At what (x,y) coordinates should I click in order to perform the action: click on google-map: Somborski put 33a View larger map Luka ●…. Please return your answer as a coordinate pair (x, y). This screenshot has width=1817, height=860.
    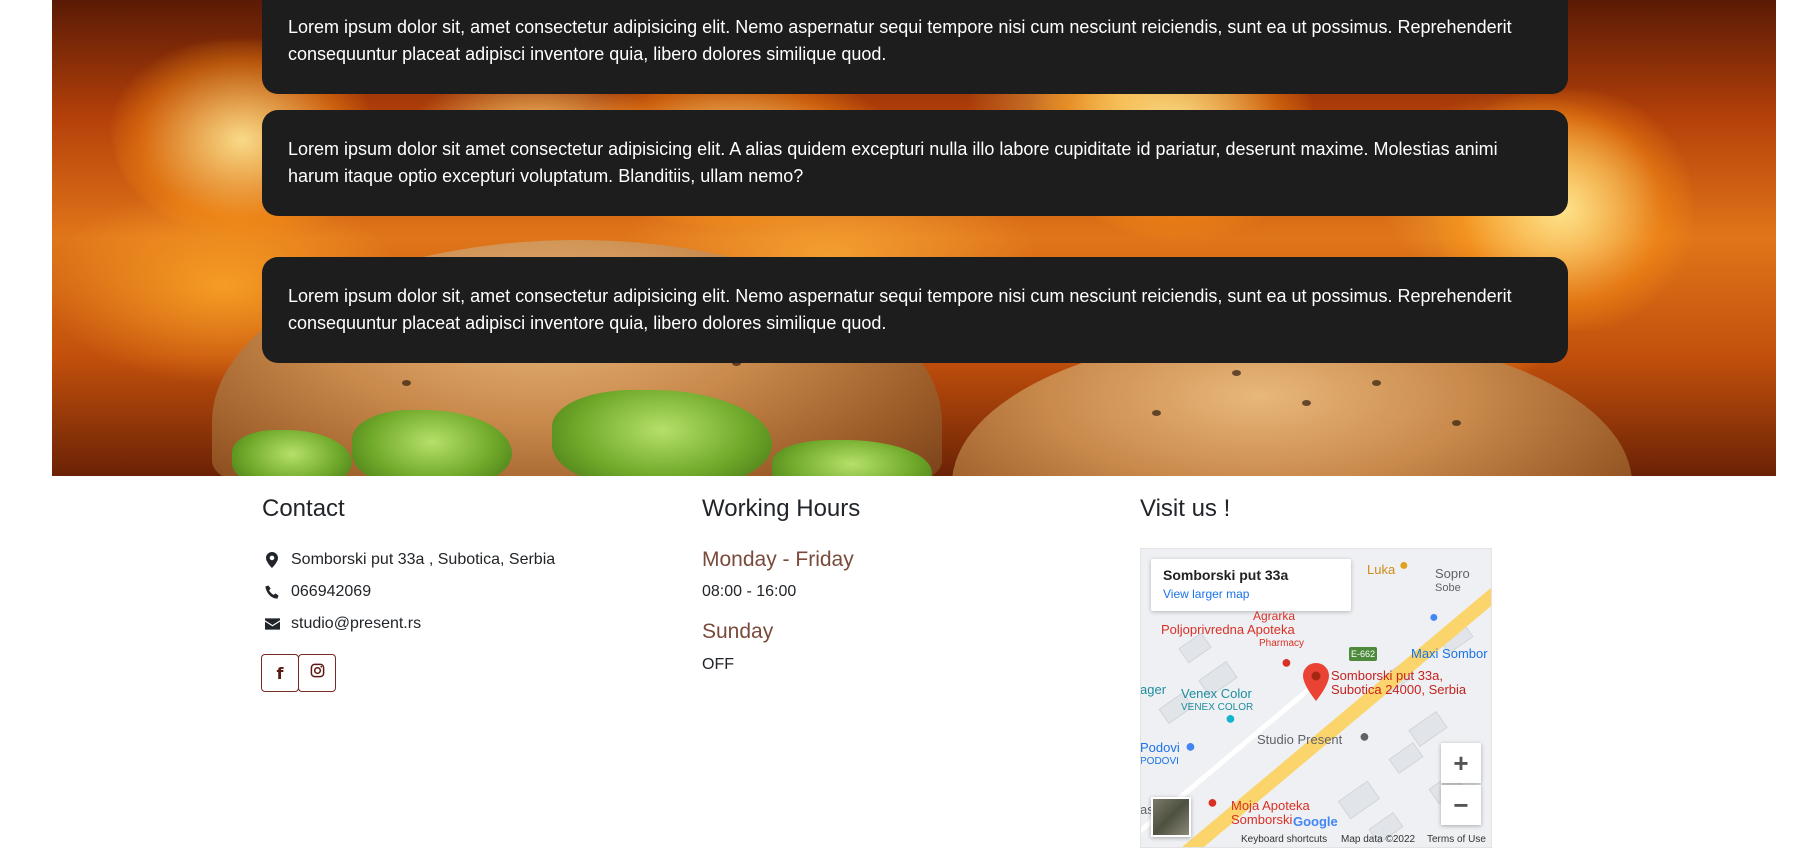
    Looking at the image, I should click on (1316, 698).